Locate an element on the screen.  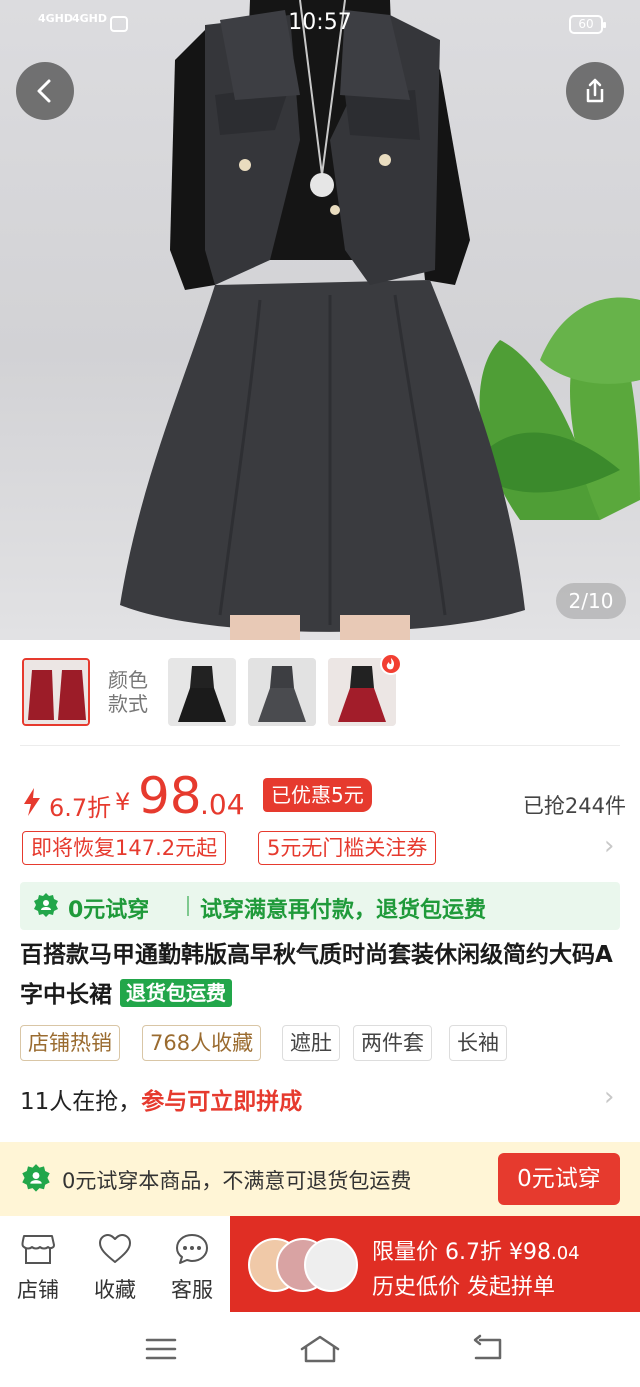
back-nav-icon is located at coordinates (488, 1349).